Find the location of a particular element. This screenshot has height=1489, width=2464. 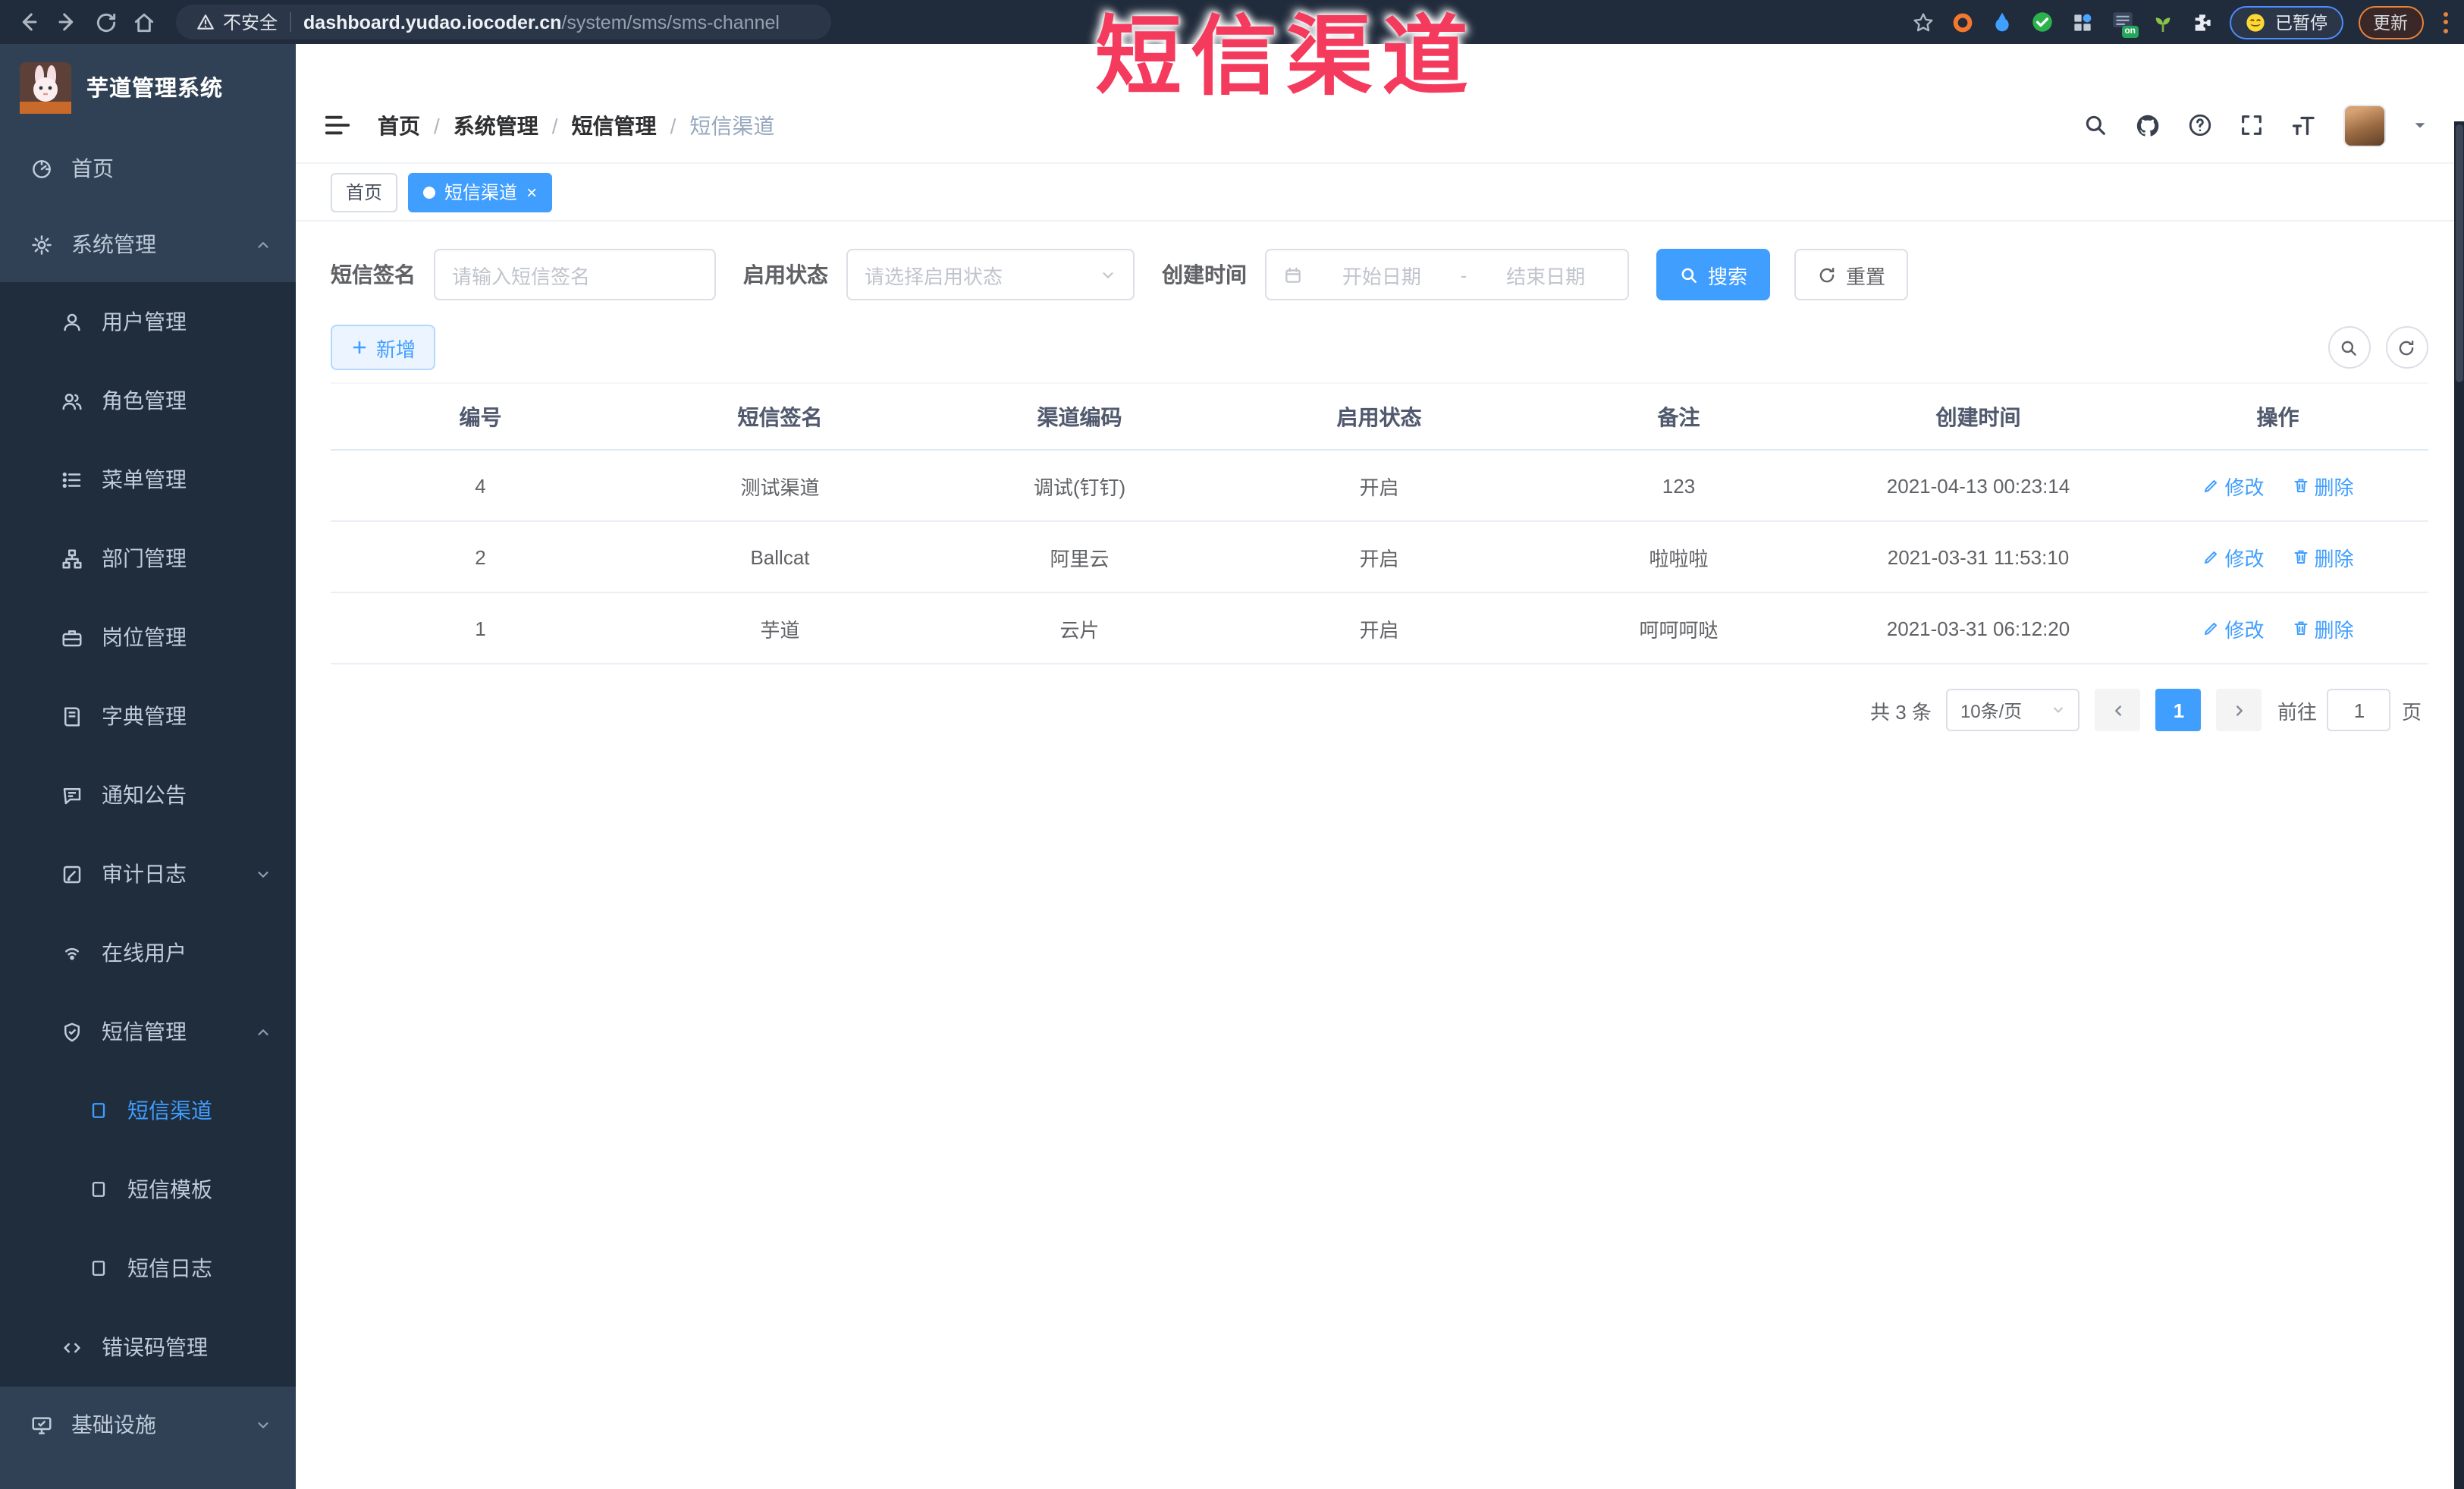

search-icon is located at coordinates (2095, 125).